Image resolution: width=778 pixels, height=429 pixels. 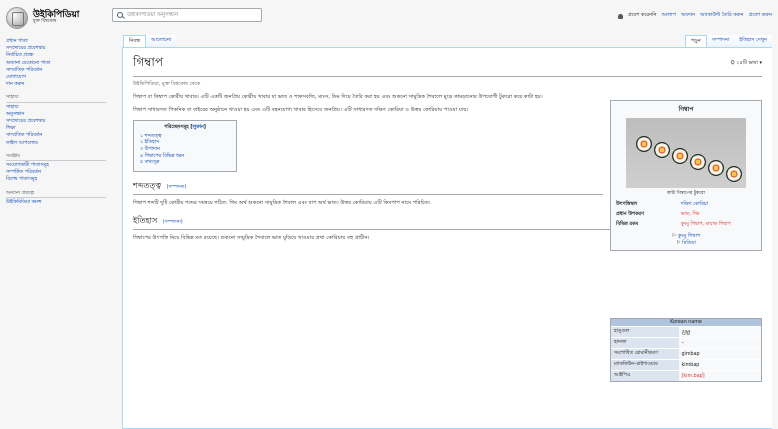 What do you see at coordinates (686, 153) in the screenshot?
I see `gimbap-photo` at bounding box center [686, 153].